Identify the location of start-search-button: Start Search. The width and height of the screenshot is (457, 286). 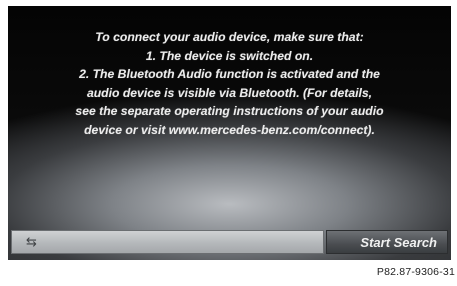
(387, 242).